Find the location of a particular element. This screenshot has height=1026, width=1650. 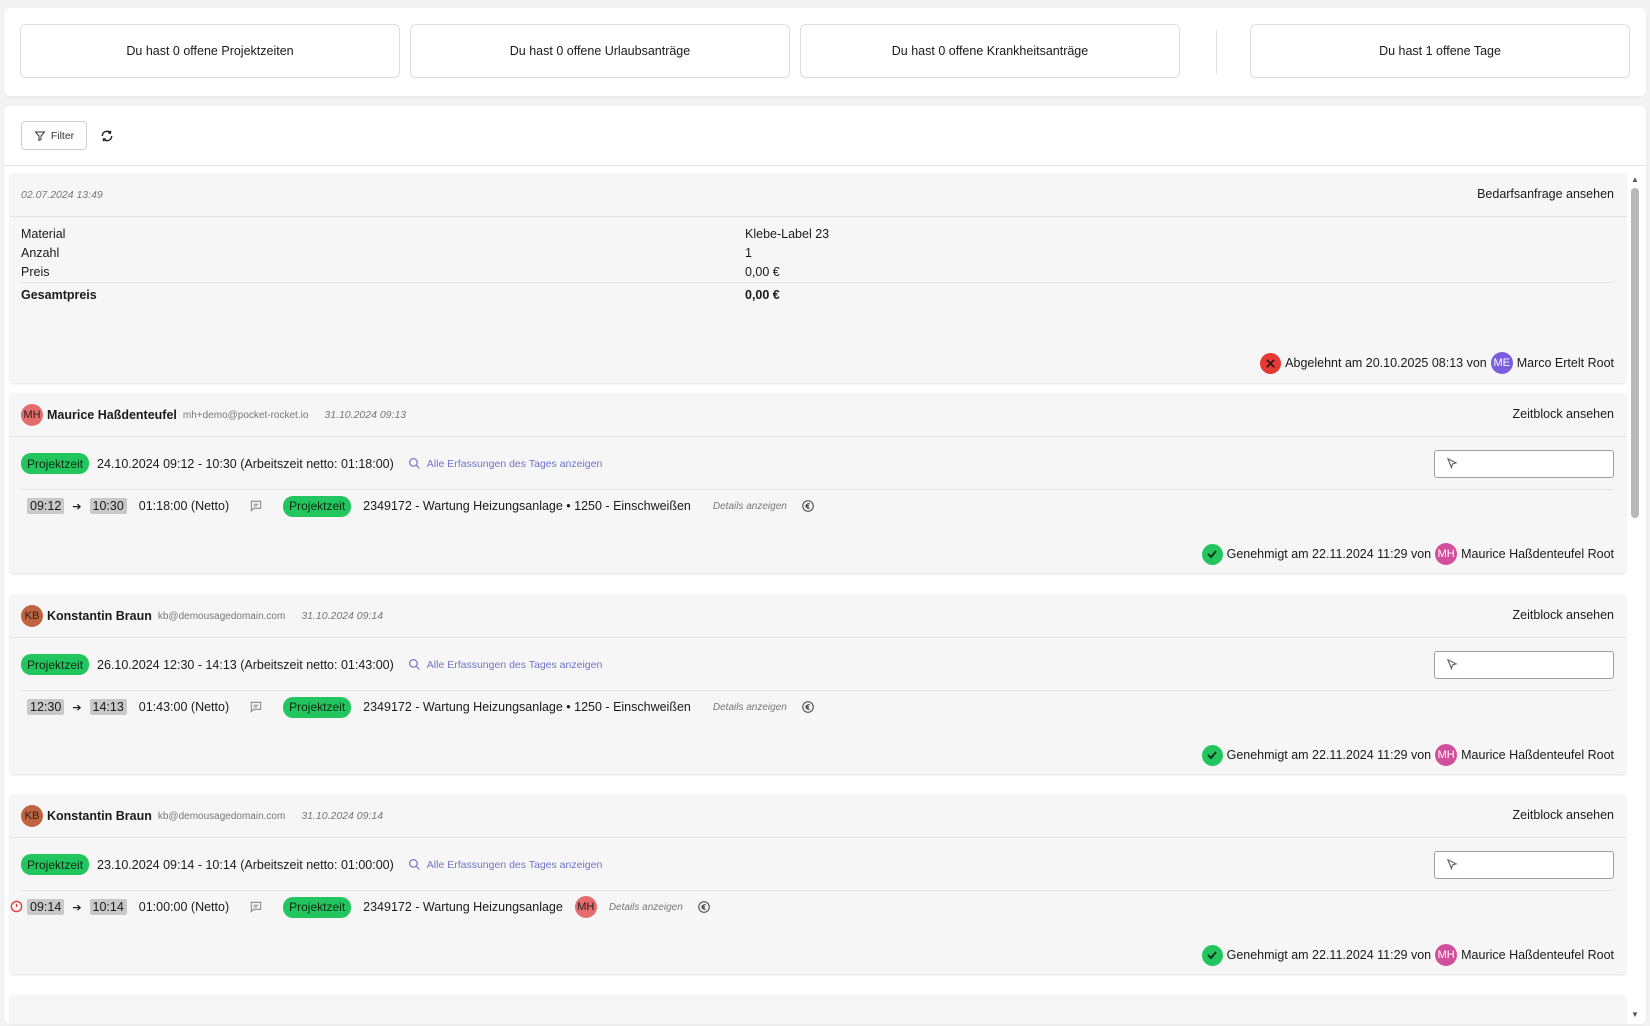

price-value: 0,00 € is located at coordinates (762, 272).